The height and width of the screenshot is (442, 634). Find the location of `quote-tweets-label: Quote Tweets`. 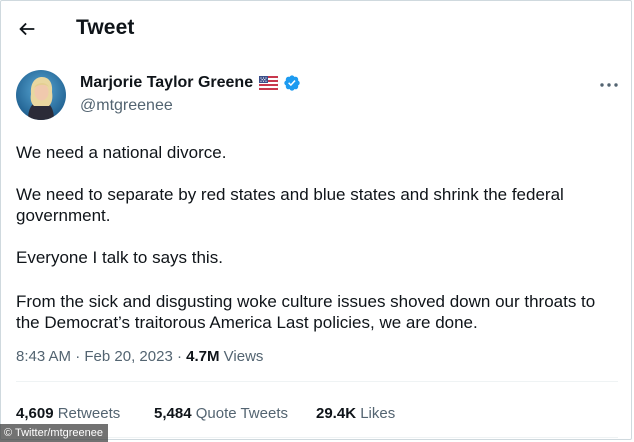

quote-tweets-label: Quote Tweets is located at coordinates (241, 413).